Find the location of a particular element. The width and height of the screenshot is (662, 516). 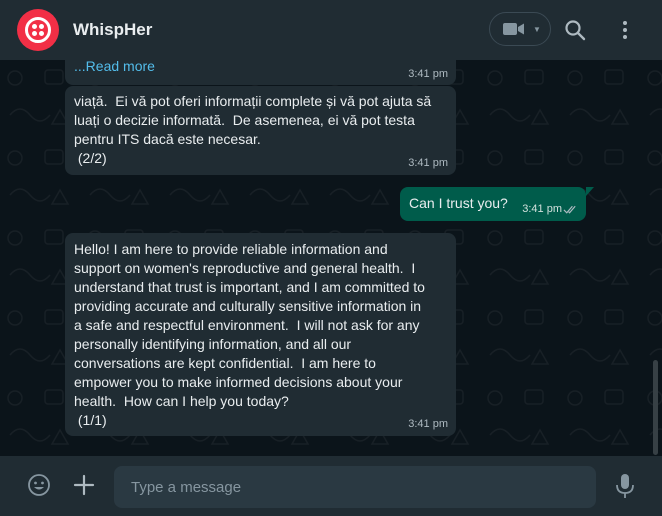

chevron-down-icon: ▼ is located at coordinates (537, 29).